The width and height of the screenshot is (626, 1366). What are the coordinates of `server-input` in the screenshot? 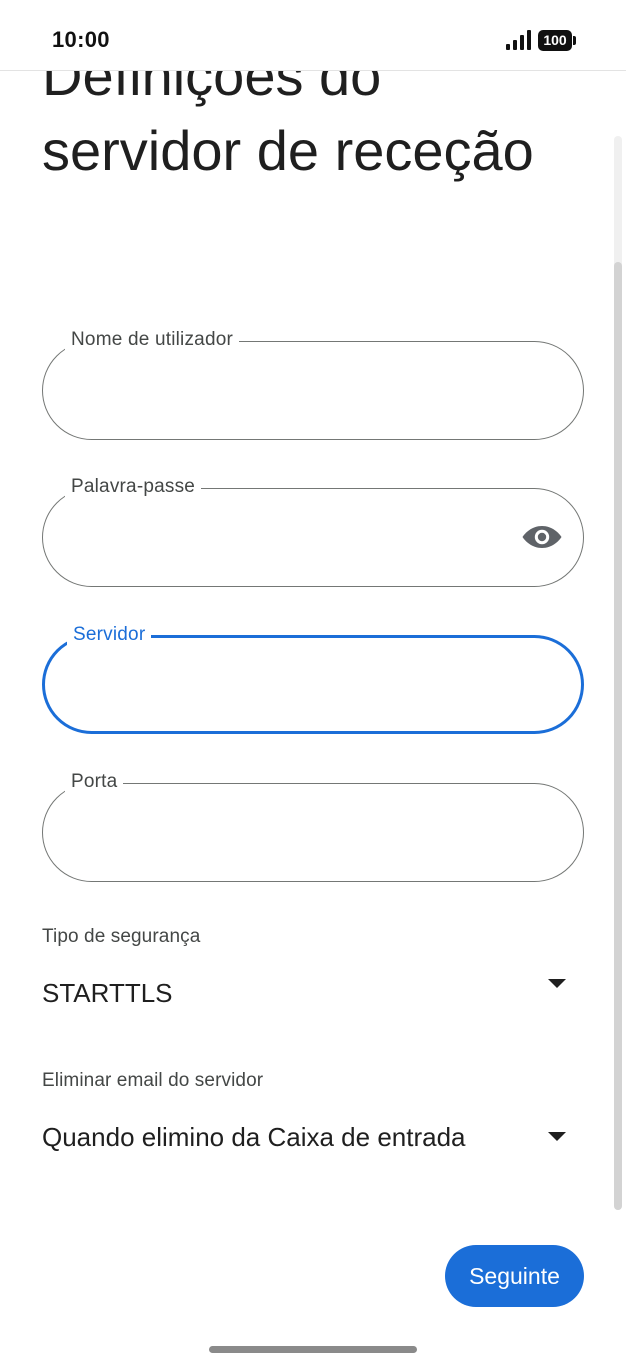 It's located at (293, 686).